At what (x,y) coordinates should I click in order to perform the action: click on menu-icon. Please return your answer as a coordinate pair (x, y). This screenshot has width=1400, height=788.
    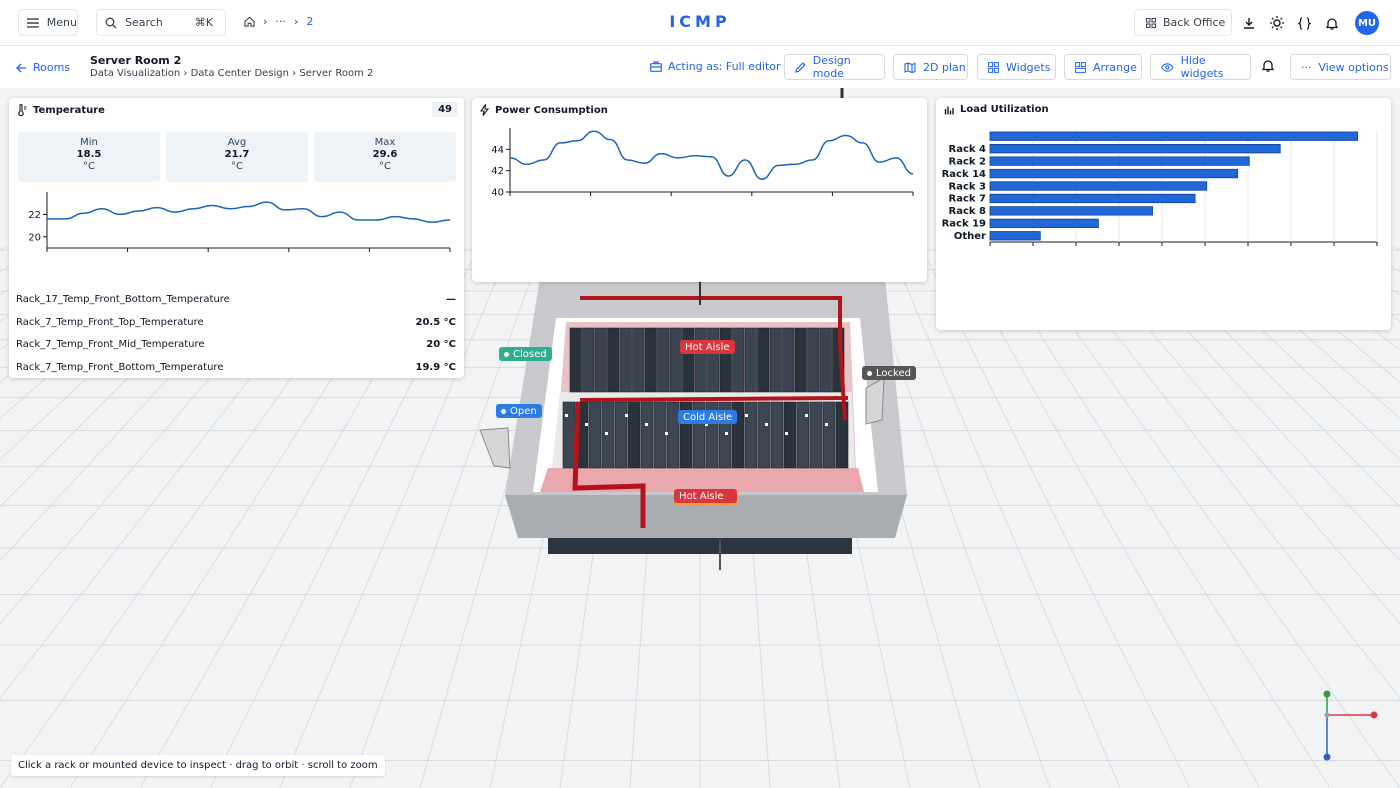
    Looking at the image, I should click on (33, 22).